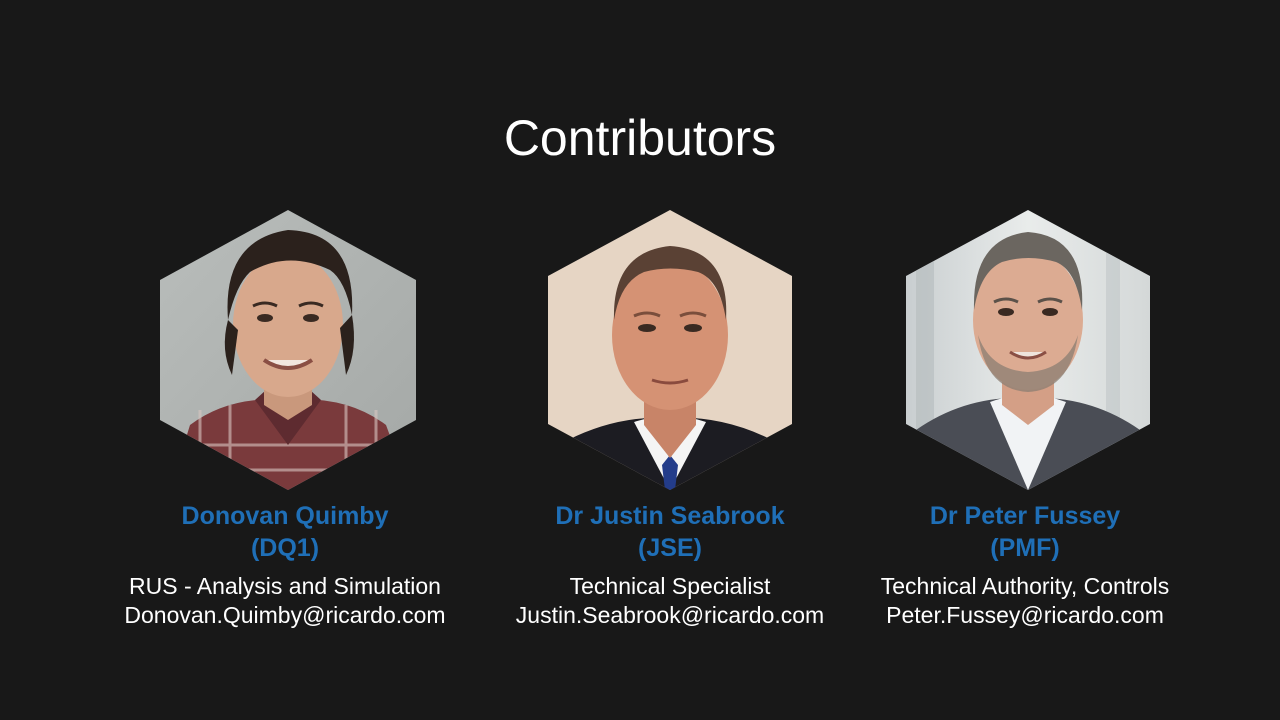 The height and width of the screenshot is (720, 1280). Describe the element at coordinates (670, 516) in the screenshot. I see `contributor-name: Dr Justin Seabrook` at that location.